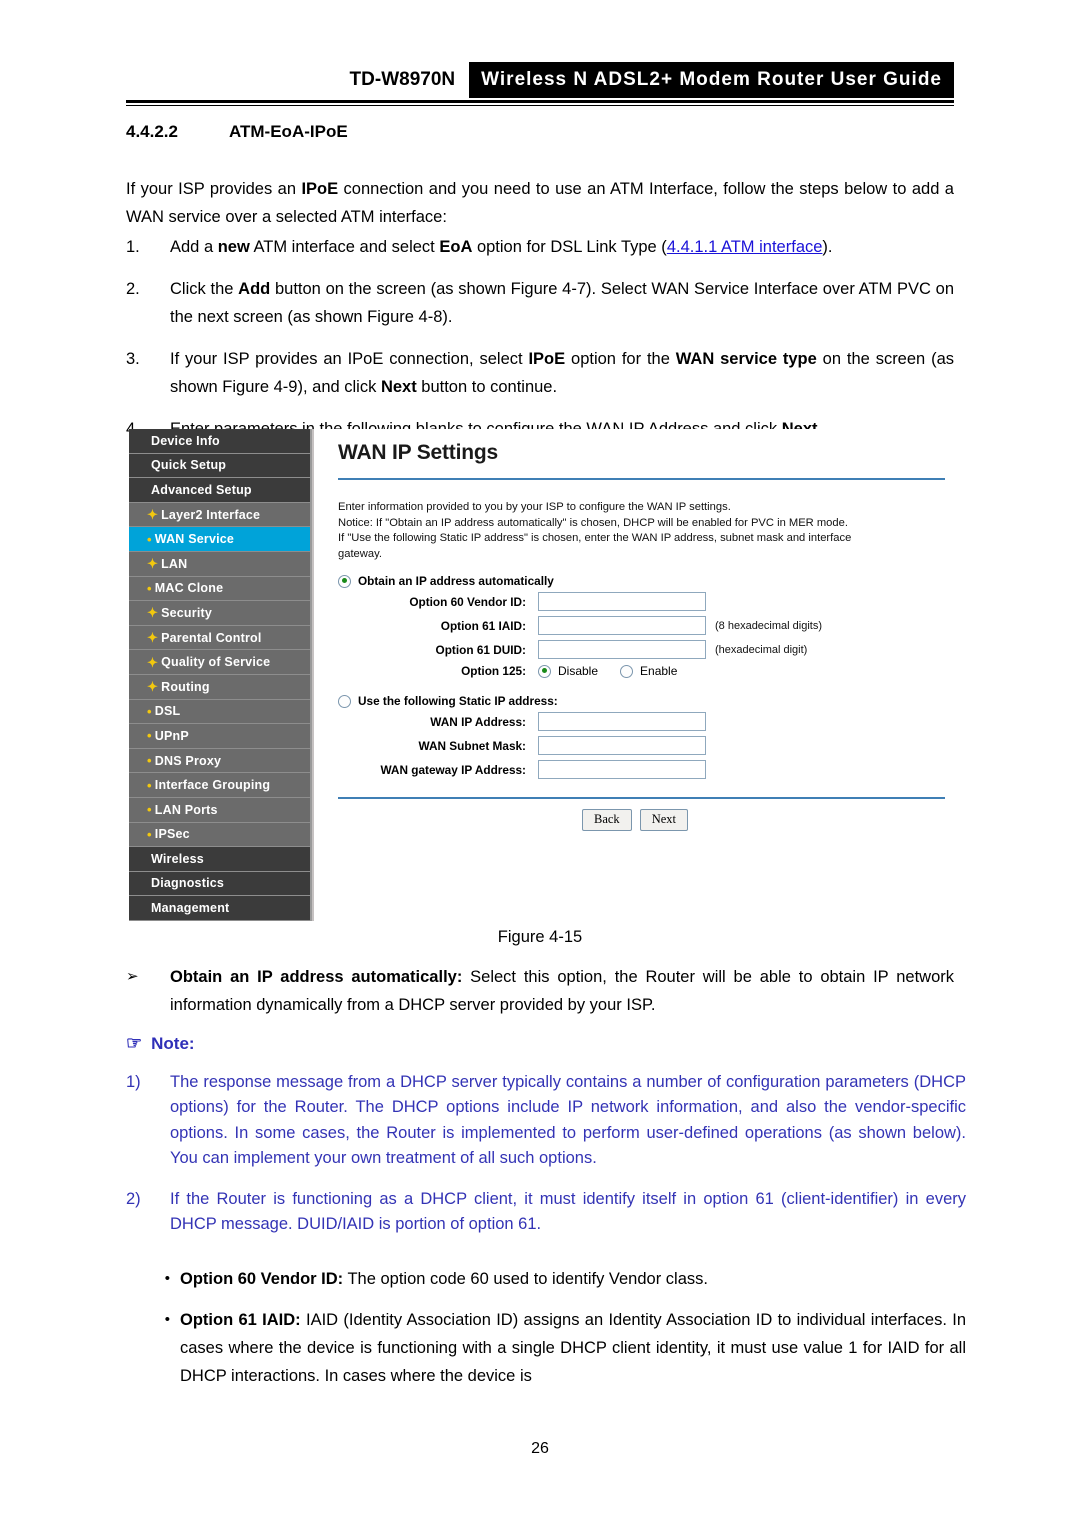  I want to click on wan-gateway-ip-address-input, so click(622, 769).